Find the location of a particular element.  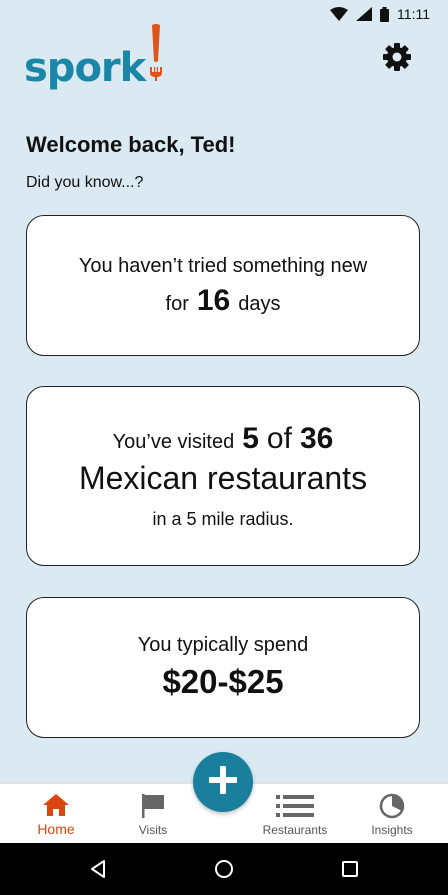

new-try-days-row: for 16 days is located at coordinates (223, 301).